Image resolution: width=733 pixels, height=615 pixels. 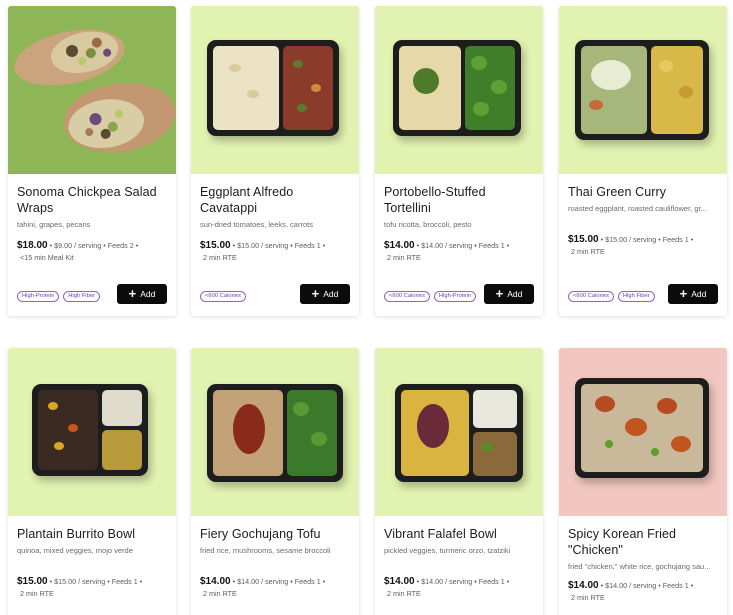 I want to click on meal-description: tofu ricotta, broccoli, pesto, so click(x=428, y=224).